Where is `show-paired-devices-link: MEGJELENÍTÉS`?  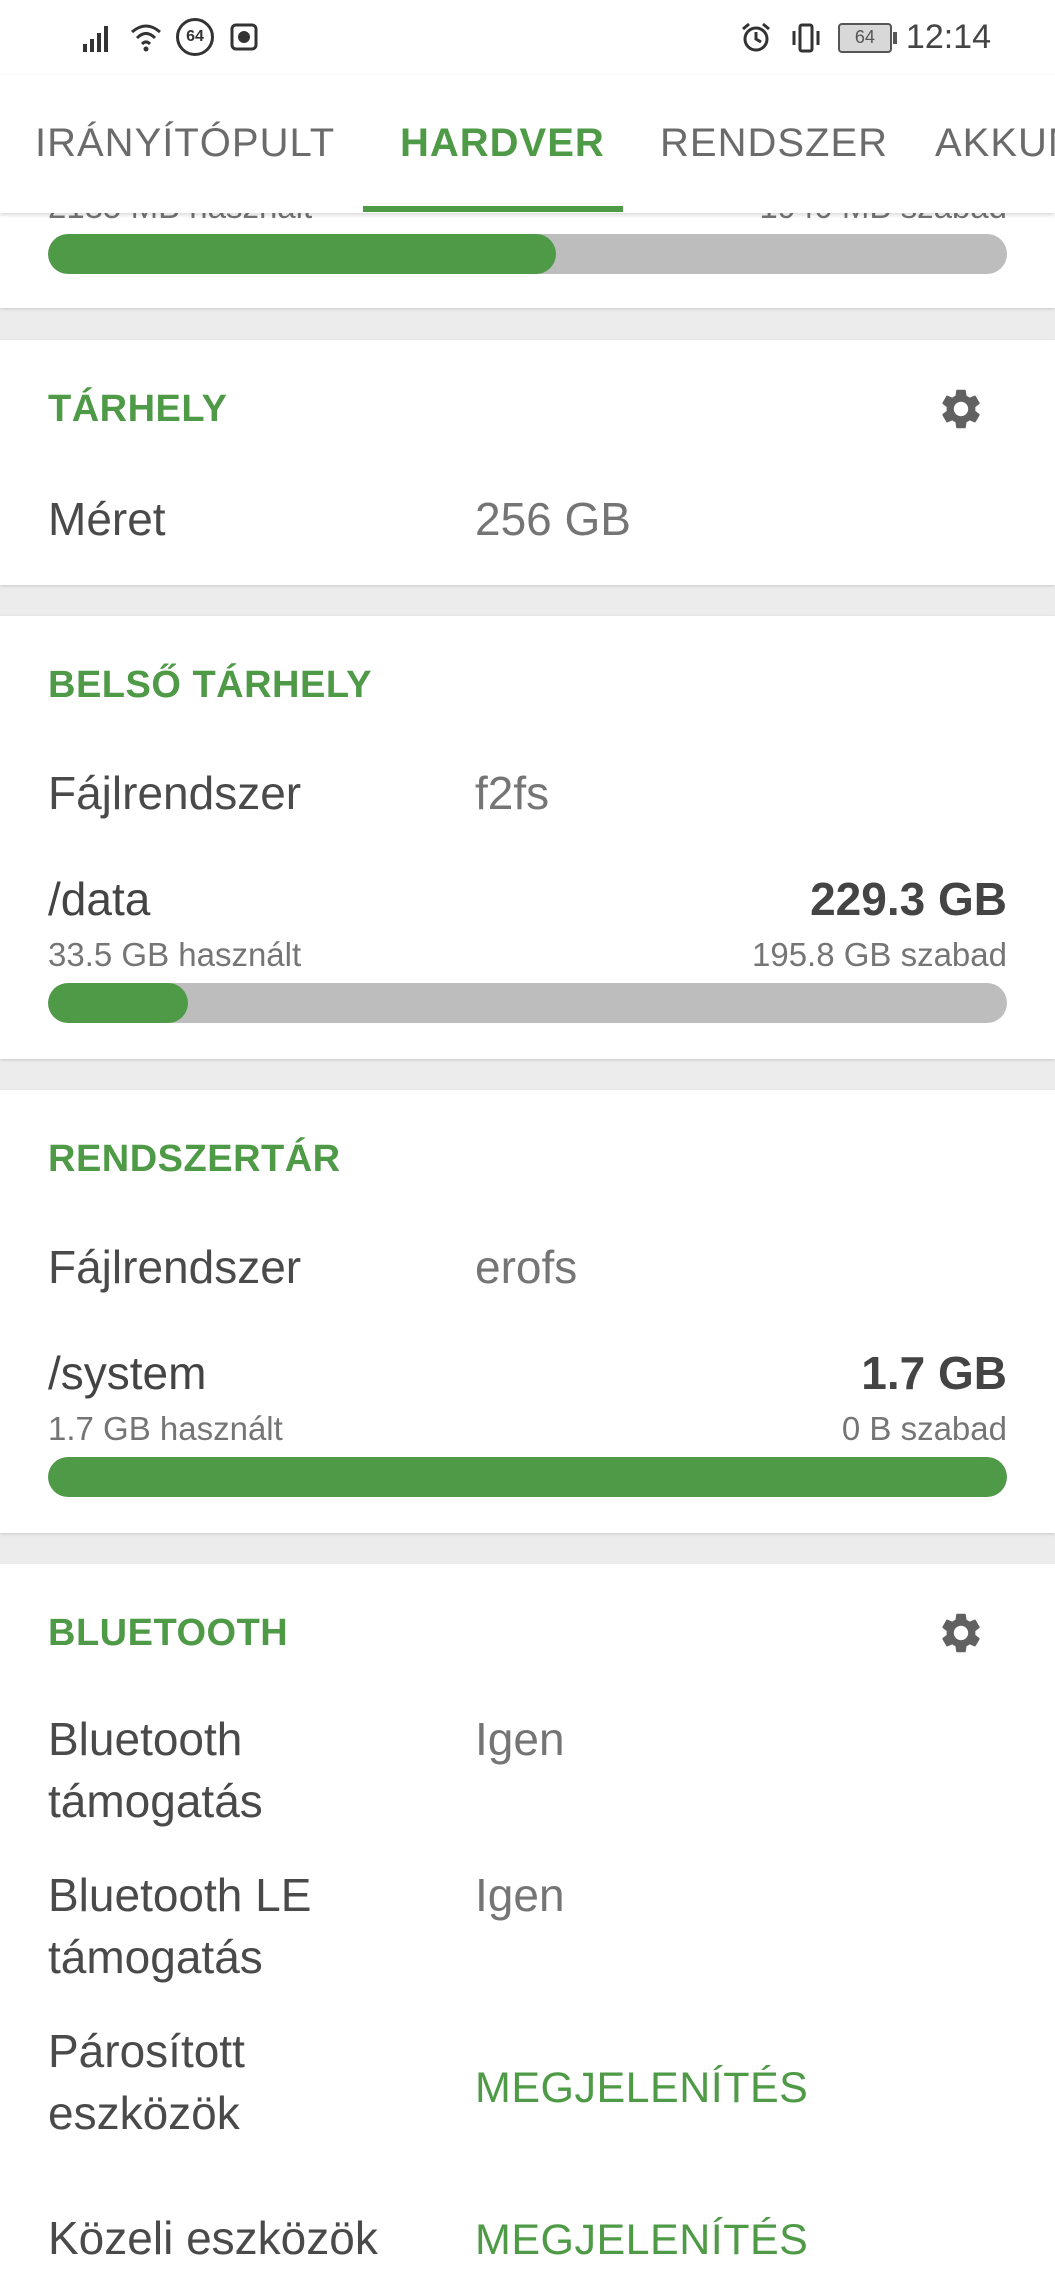 show-paired-devices-link: MEGJELENÍTÉS is located at coordinates (641, 2088).